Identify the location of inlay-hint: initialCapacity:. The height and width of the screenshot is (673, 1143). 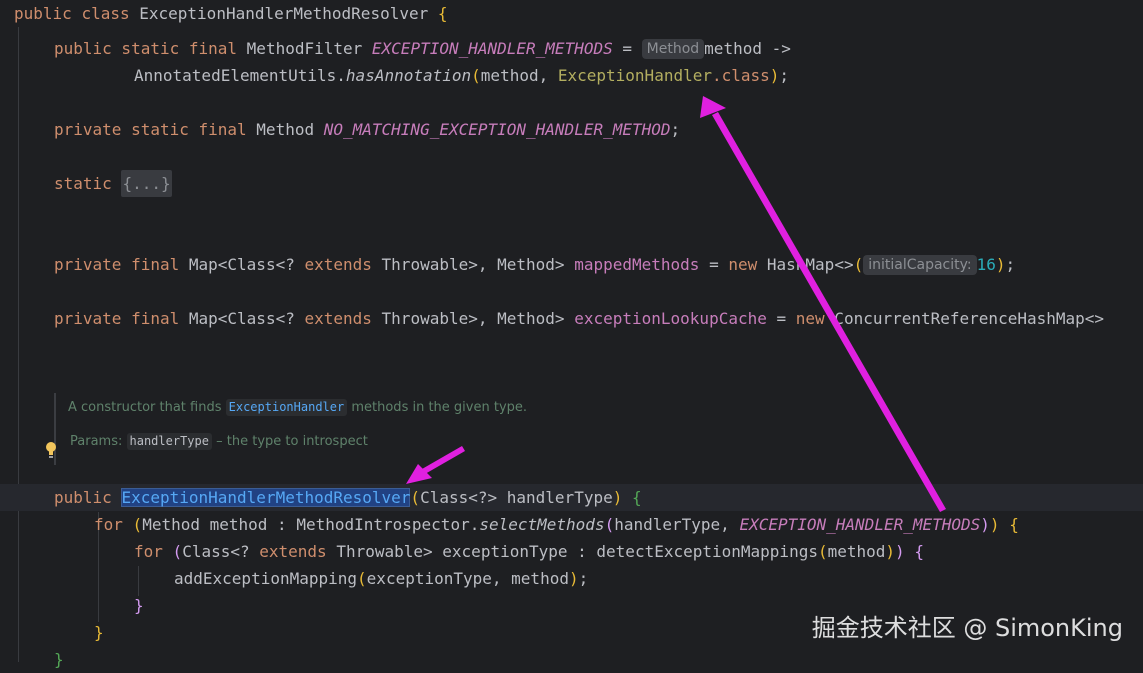
(920, 265).